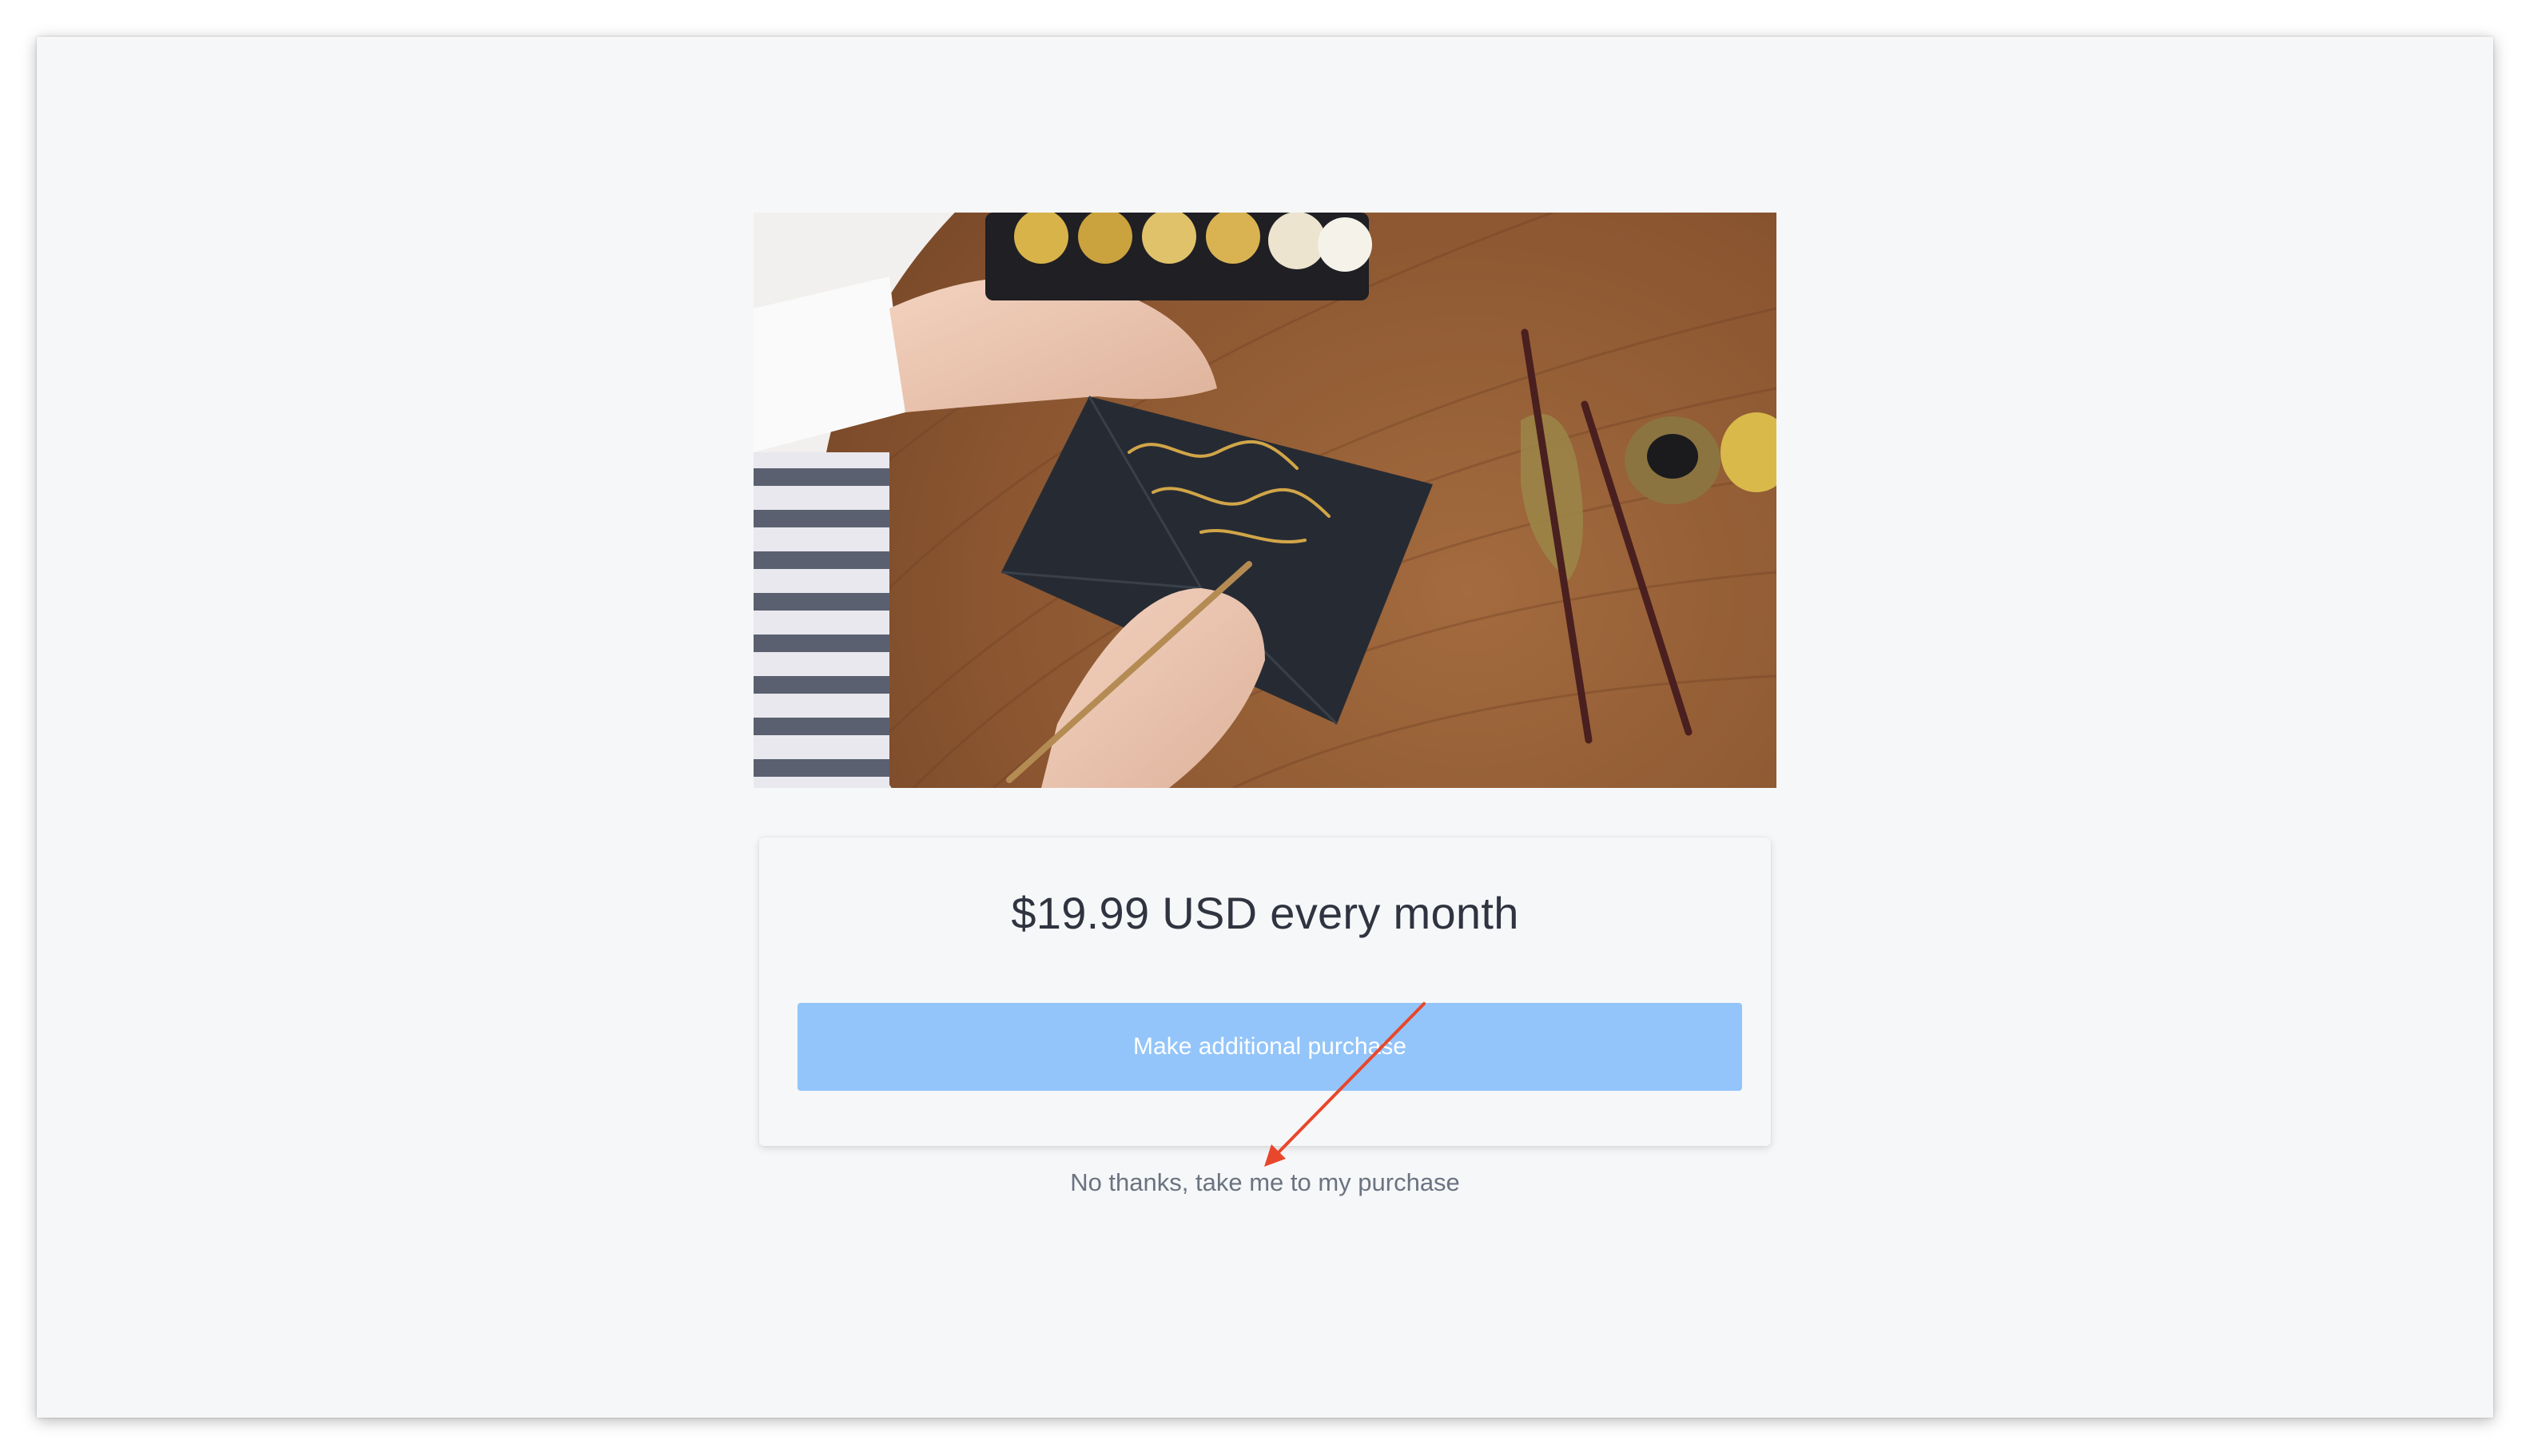 The height and width of the screenshot is (1456, 2530). Describe the element at coordinates (1265, 1182) in the screenshot. I see `decline-link: No thanks, take me to my purchase` at that location.